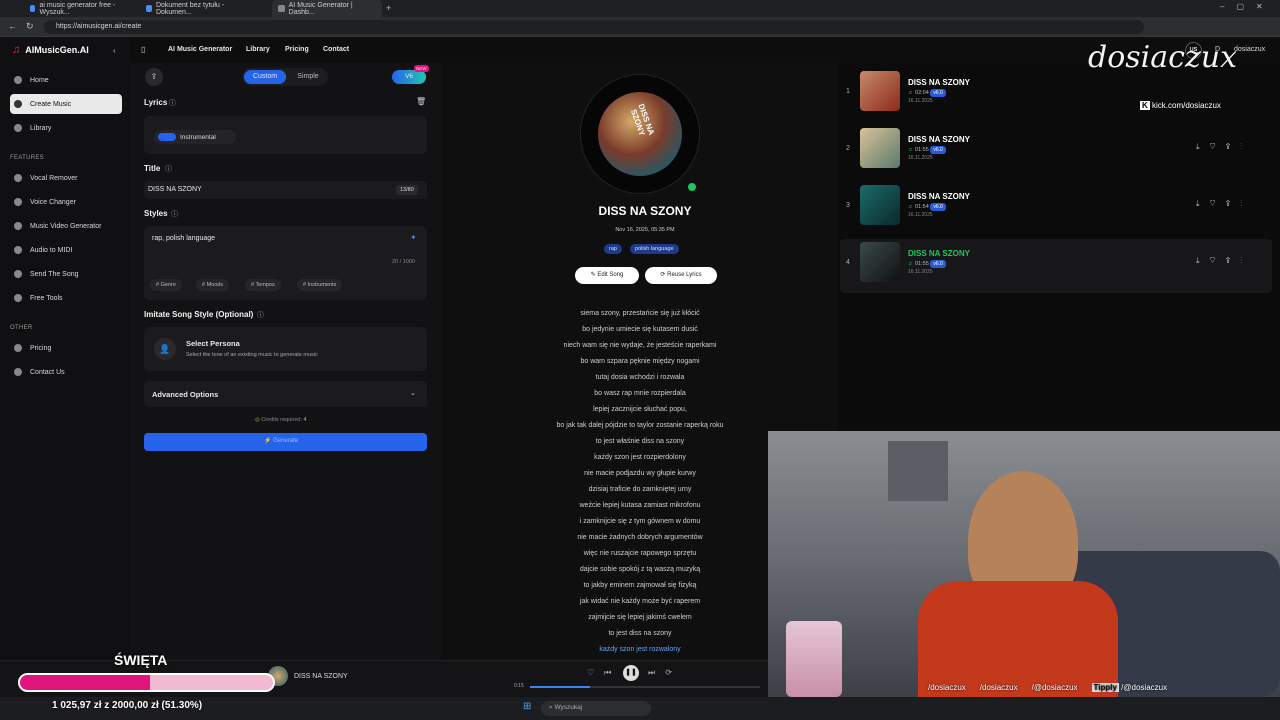 Image resolution: width=1280 pixels, height=720 pixels. I want to click on generate-row: ⚡ Generate, so click(281, 440).